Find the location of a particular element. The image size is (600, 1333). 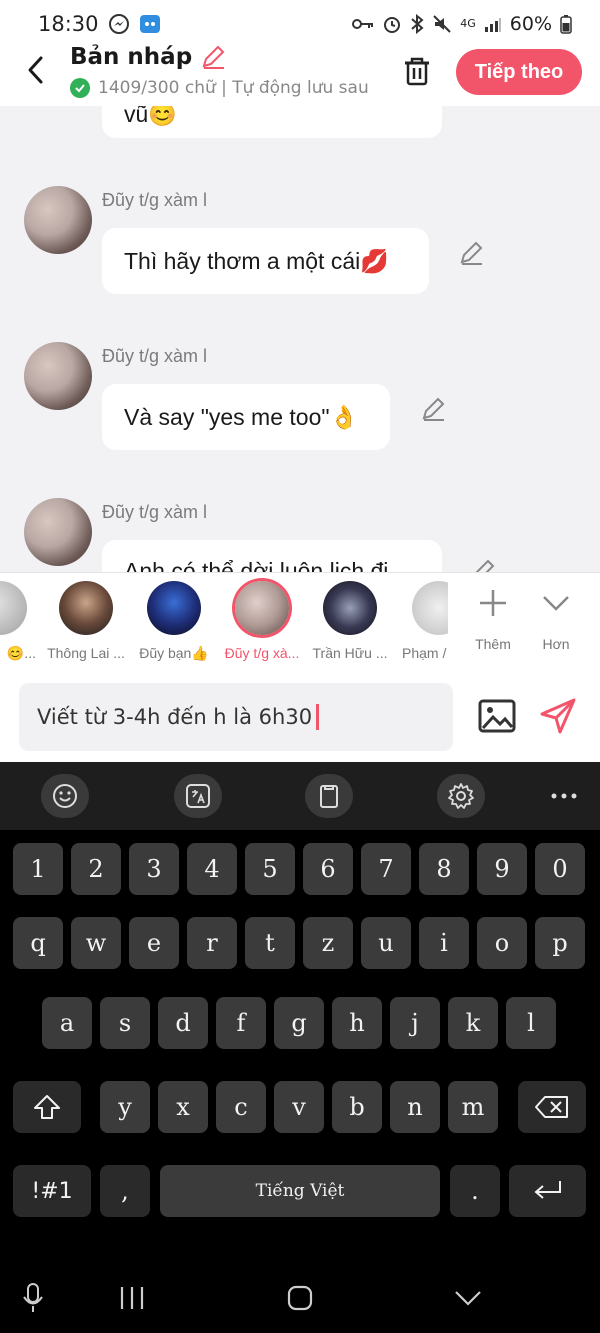

key: z is located at coordinates (328, 943).